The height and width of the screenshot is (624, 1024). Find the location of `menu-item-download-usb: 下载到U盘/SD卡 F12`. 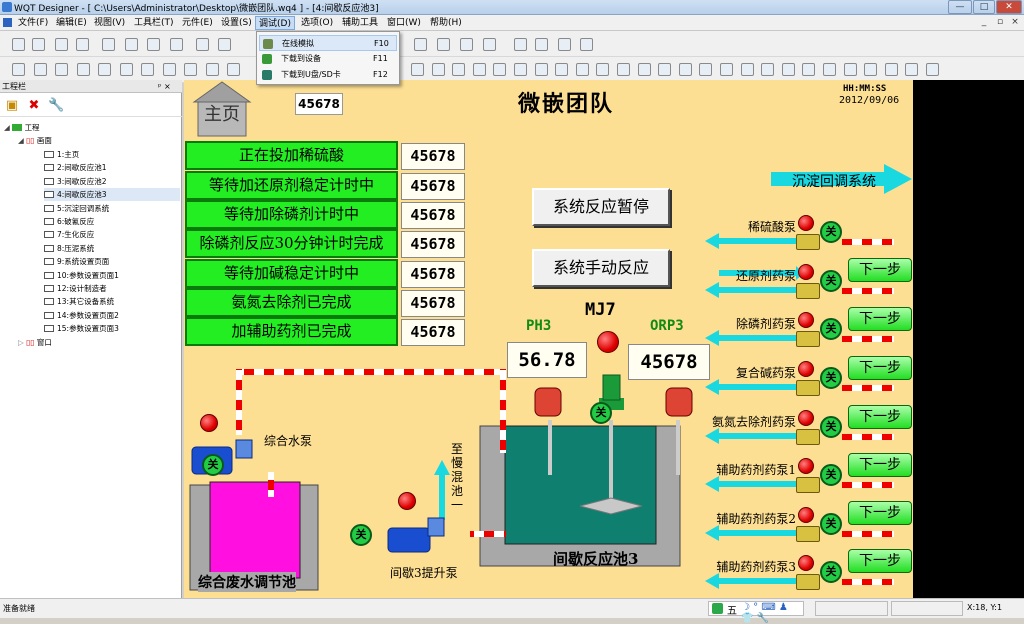

menu-item-download-usb: 下载到U盘/SD卡 F12 is located at coordinates (328, 75).